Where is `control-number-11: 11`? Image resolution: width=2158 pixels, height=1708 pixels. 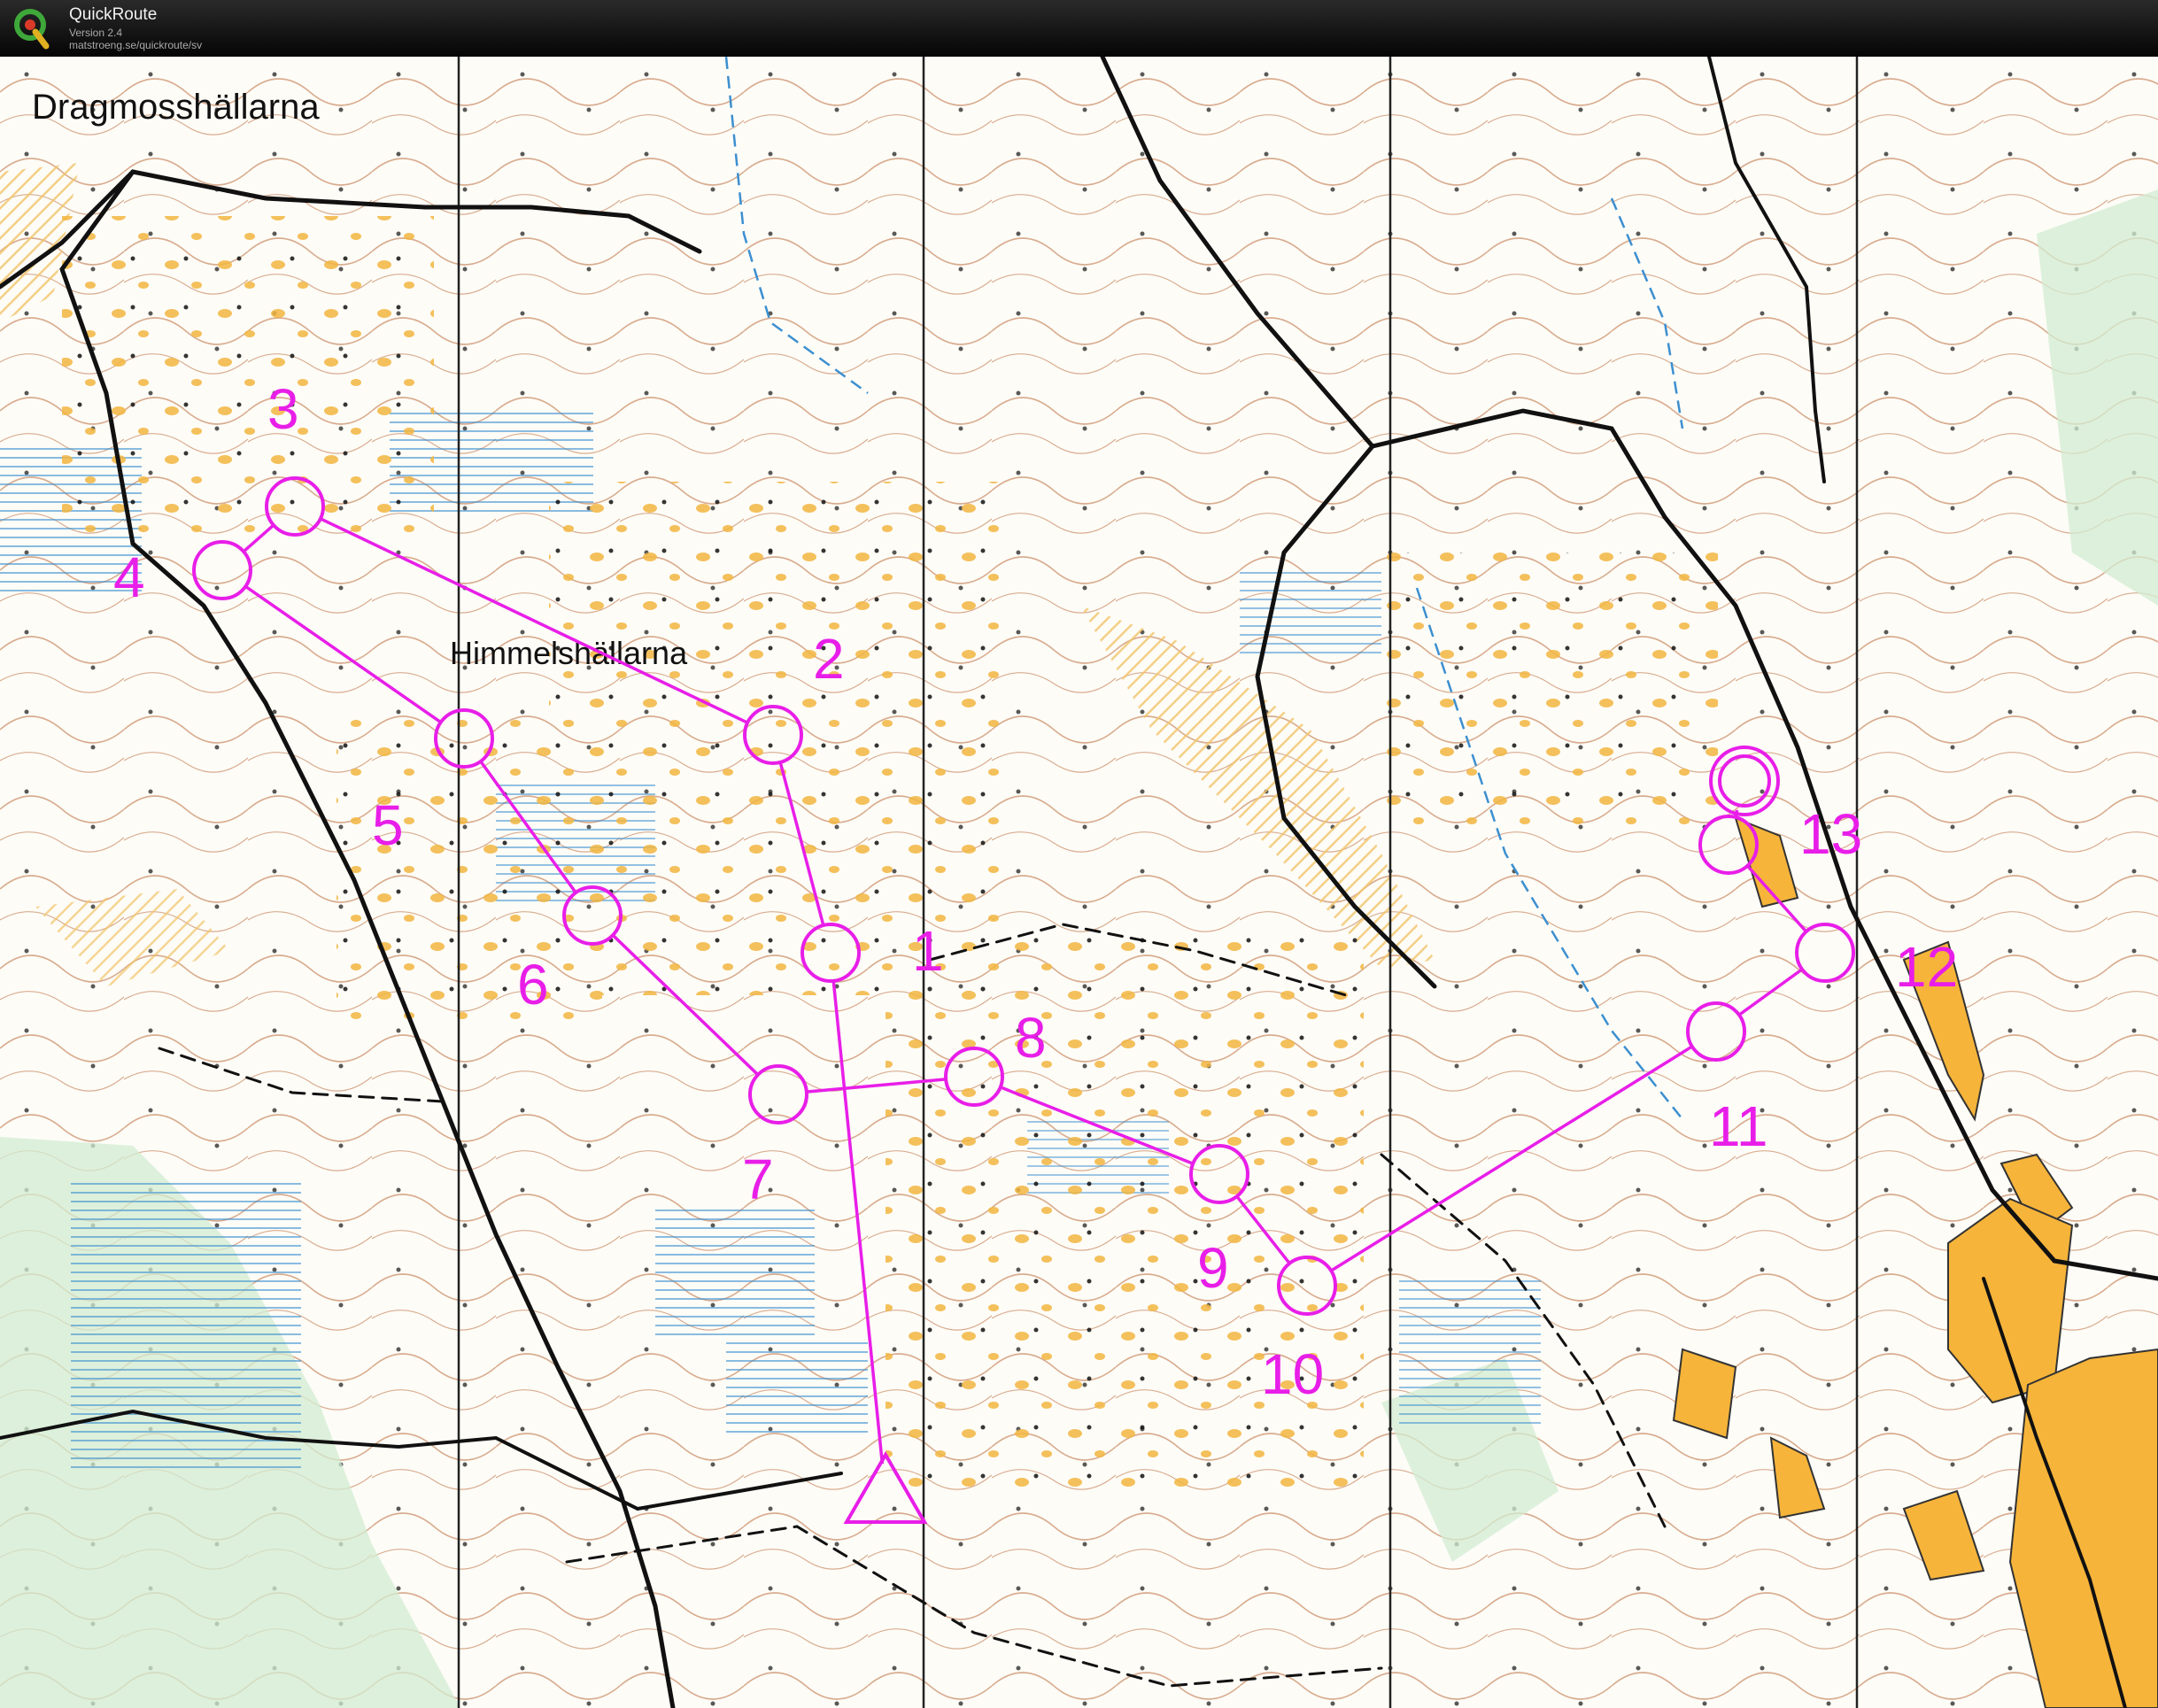 control-number-11: 11 is located at coordinates (1738, 1126).